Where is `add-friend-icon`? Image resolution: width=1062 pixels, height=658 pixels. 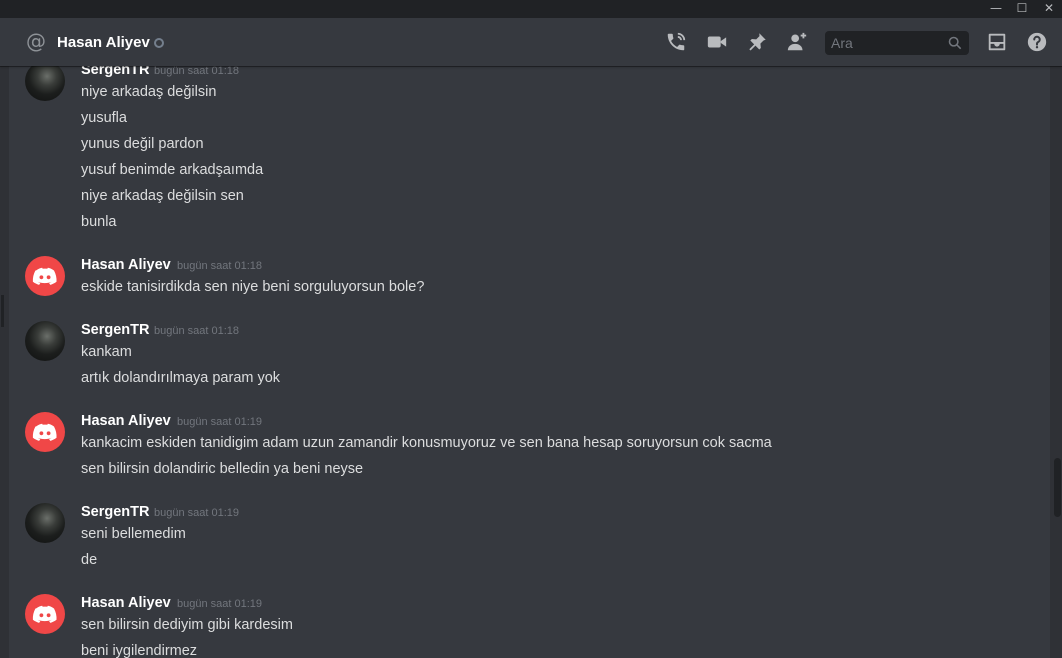
add-friend-icon is located at coordinates (797, 42).